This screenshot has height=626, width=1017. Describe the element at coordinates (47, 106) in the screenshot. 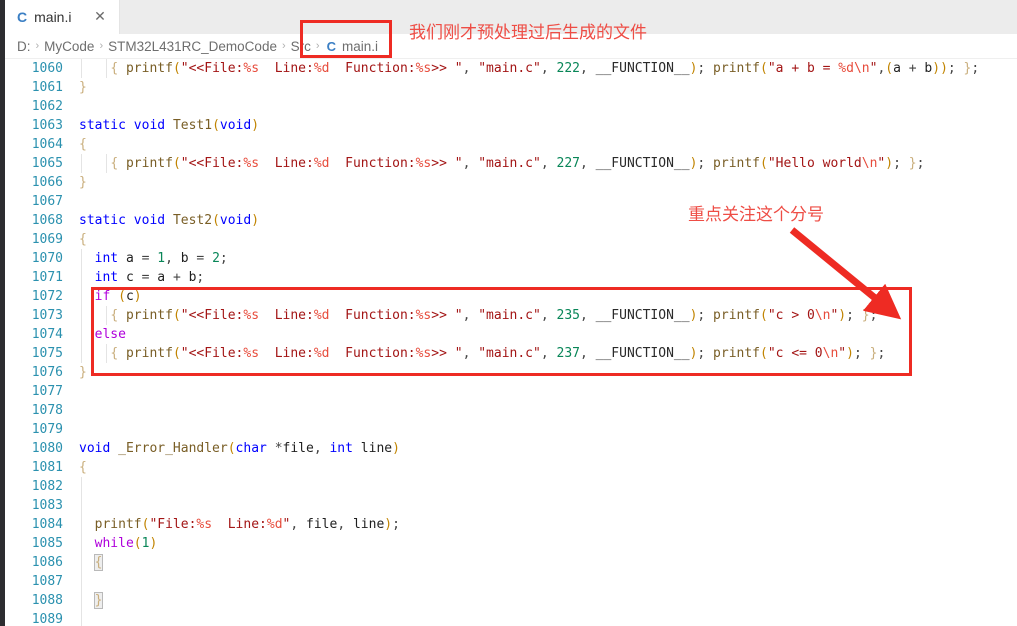

I see `line-number: 1062` at that location.